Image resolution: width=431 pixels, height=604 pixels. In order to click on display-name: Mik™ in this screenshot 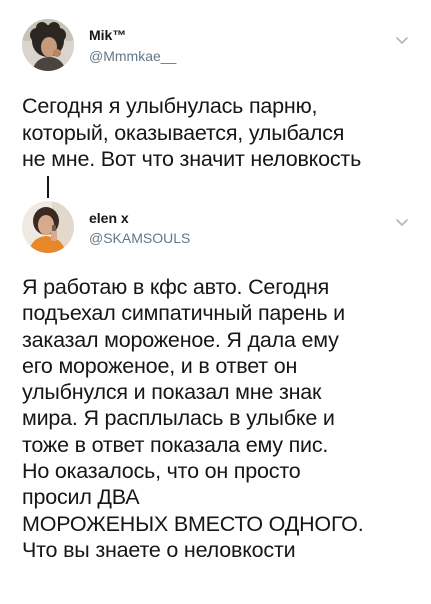, I will do `click(107, 35)`.